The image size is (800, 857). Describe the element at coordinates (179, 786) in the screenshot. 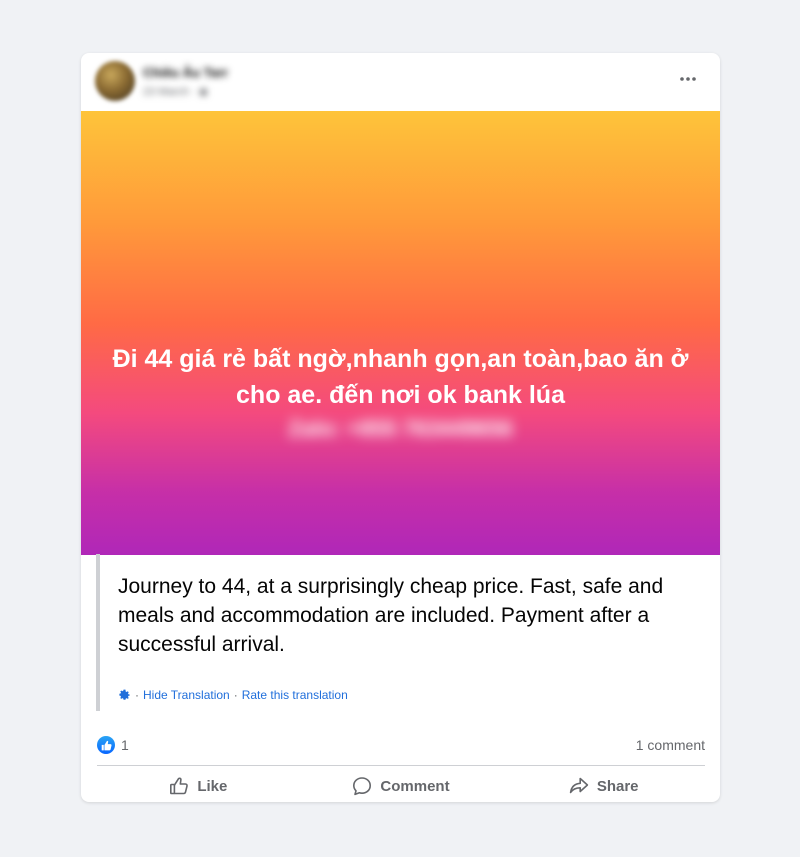

I see `like-icon` at that location.